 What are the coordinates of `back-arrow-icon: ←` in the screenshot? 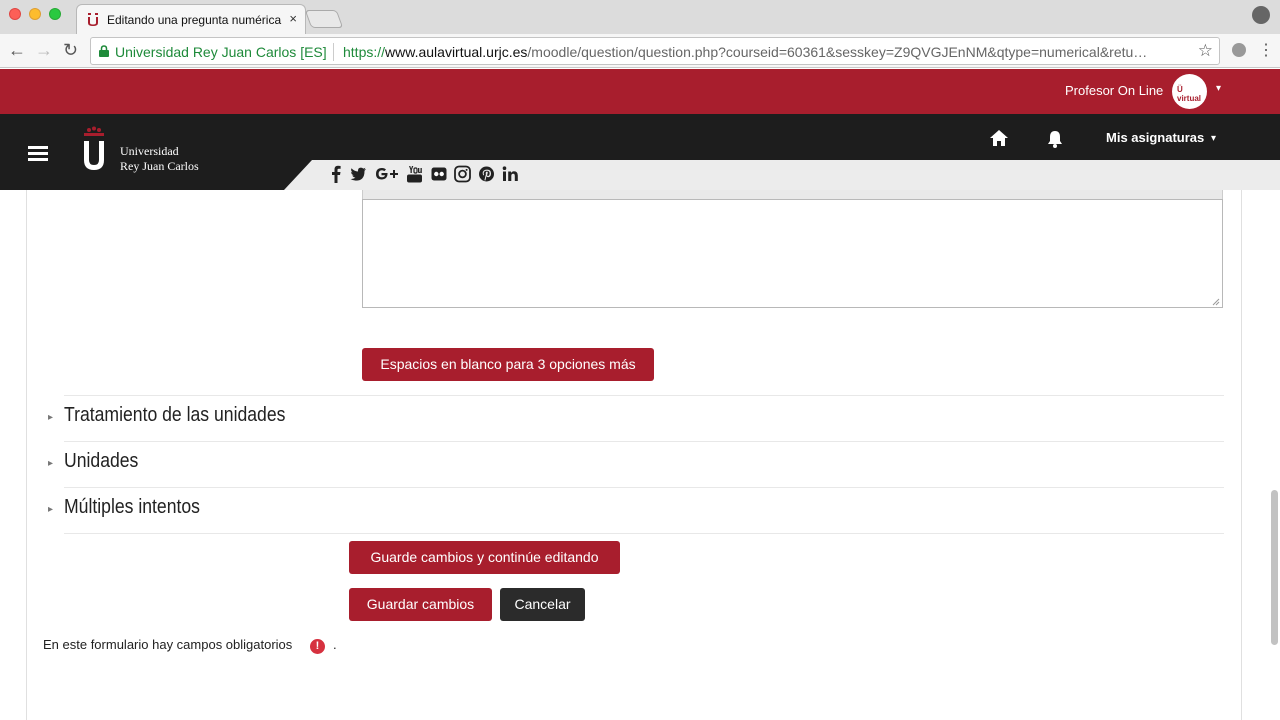 It's located at (17, 50).